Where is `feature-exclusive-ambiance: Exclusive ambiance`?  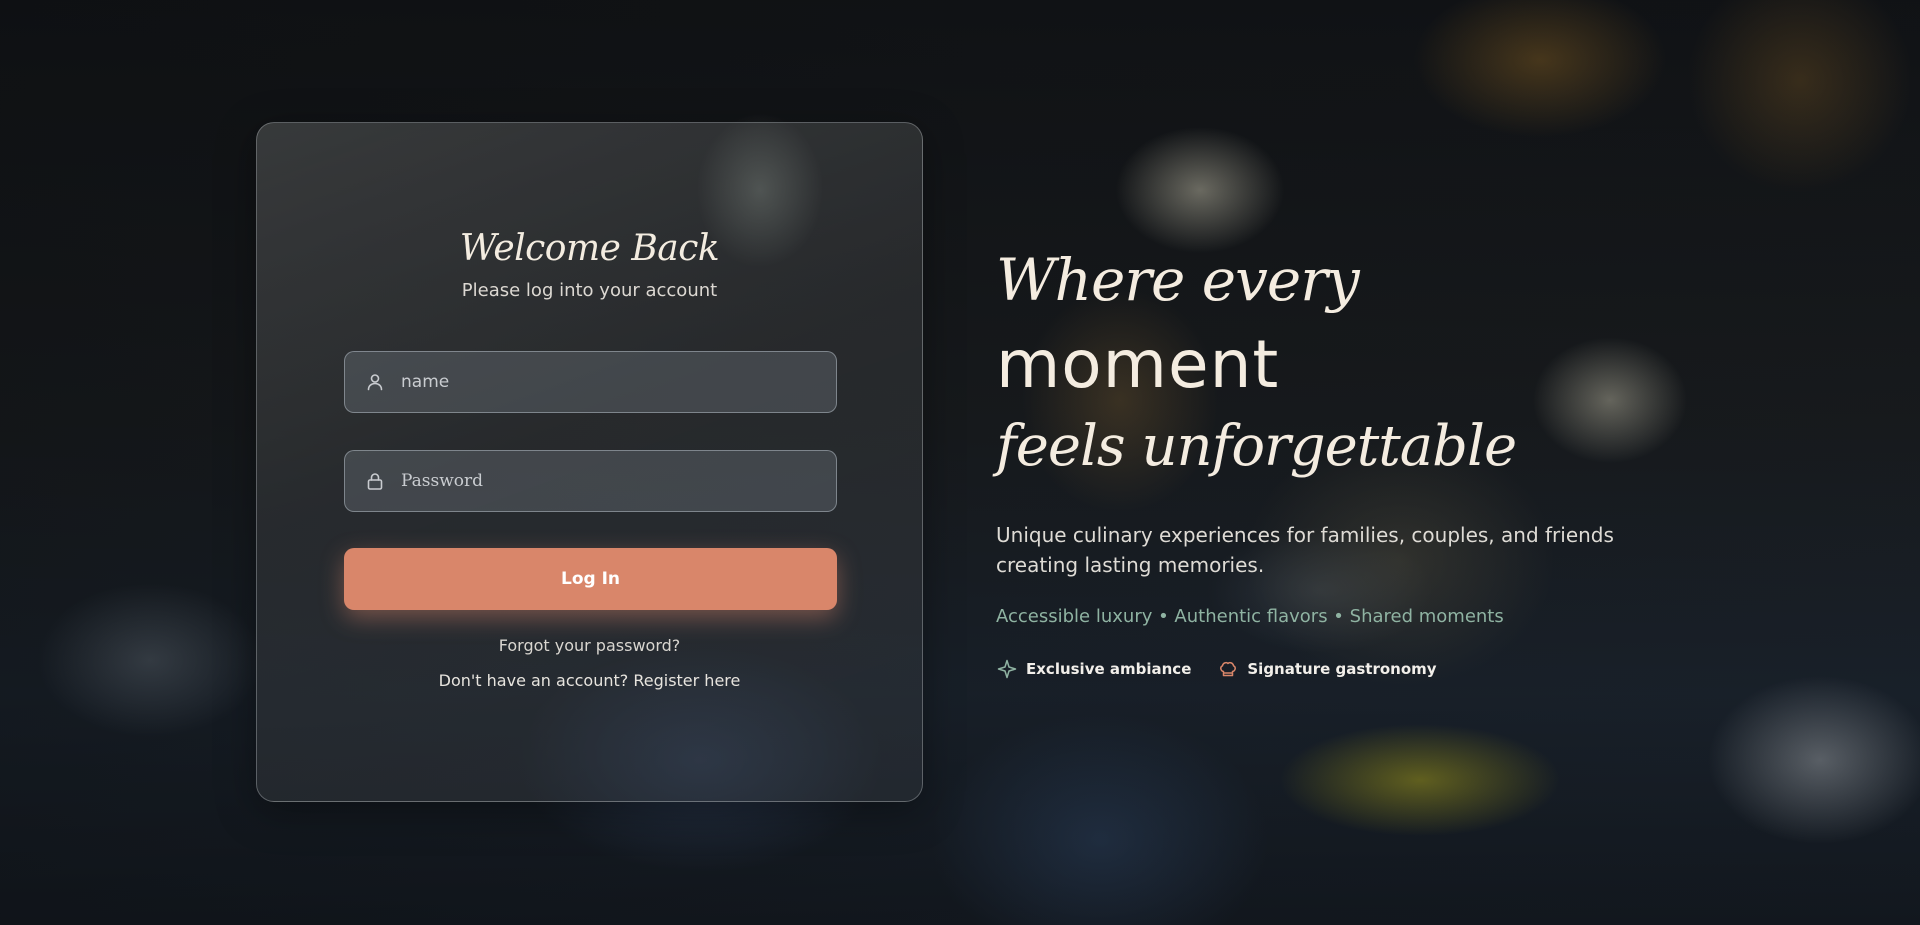
feature-exclusive-ambiance: Exclusive ambiance is located at coordinates (1093, 669).